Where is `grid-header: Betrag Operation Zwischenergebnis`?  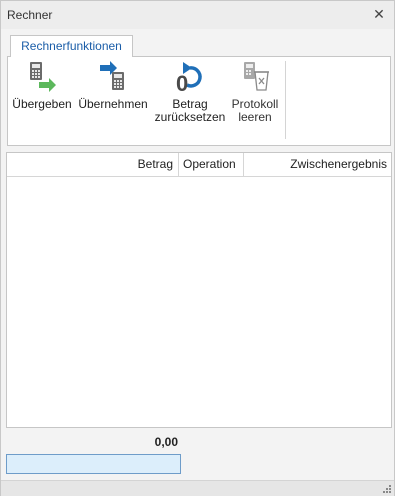
grid-header: Betrag Operation Zwischenergebnis is located at coordinates (199, 165).